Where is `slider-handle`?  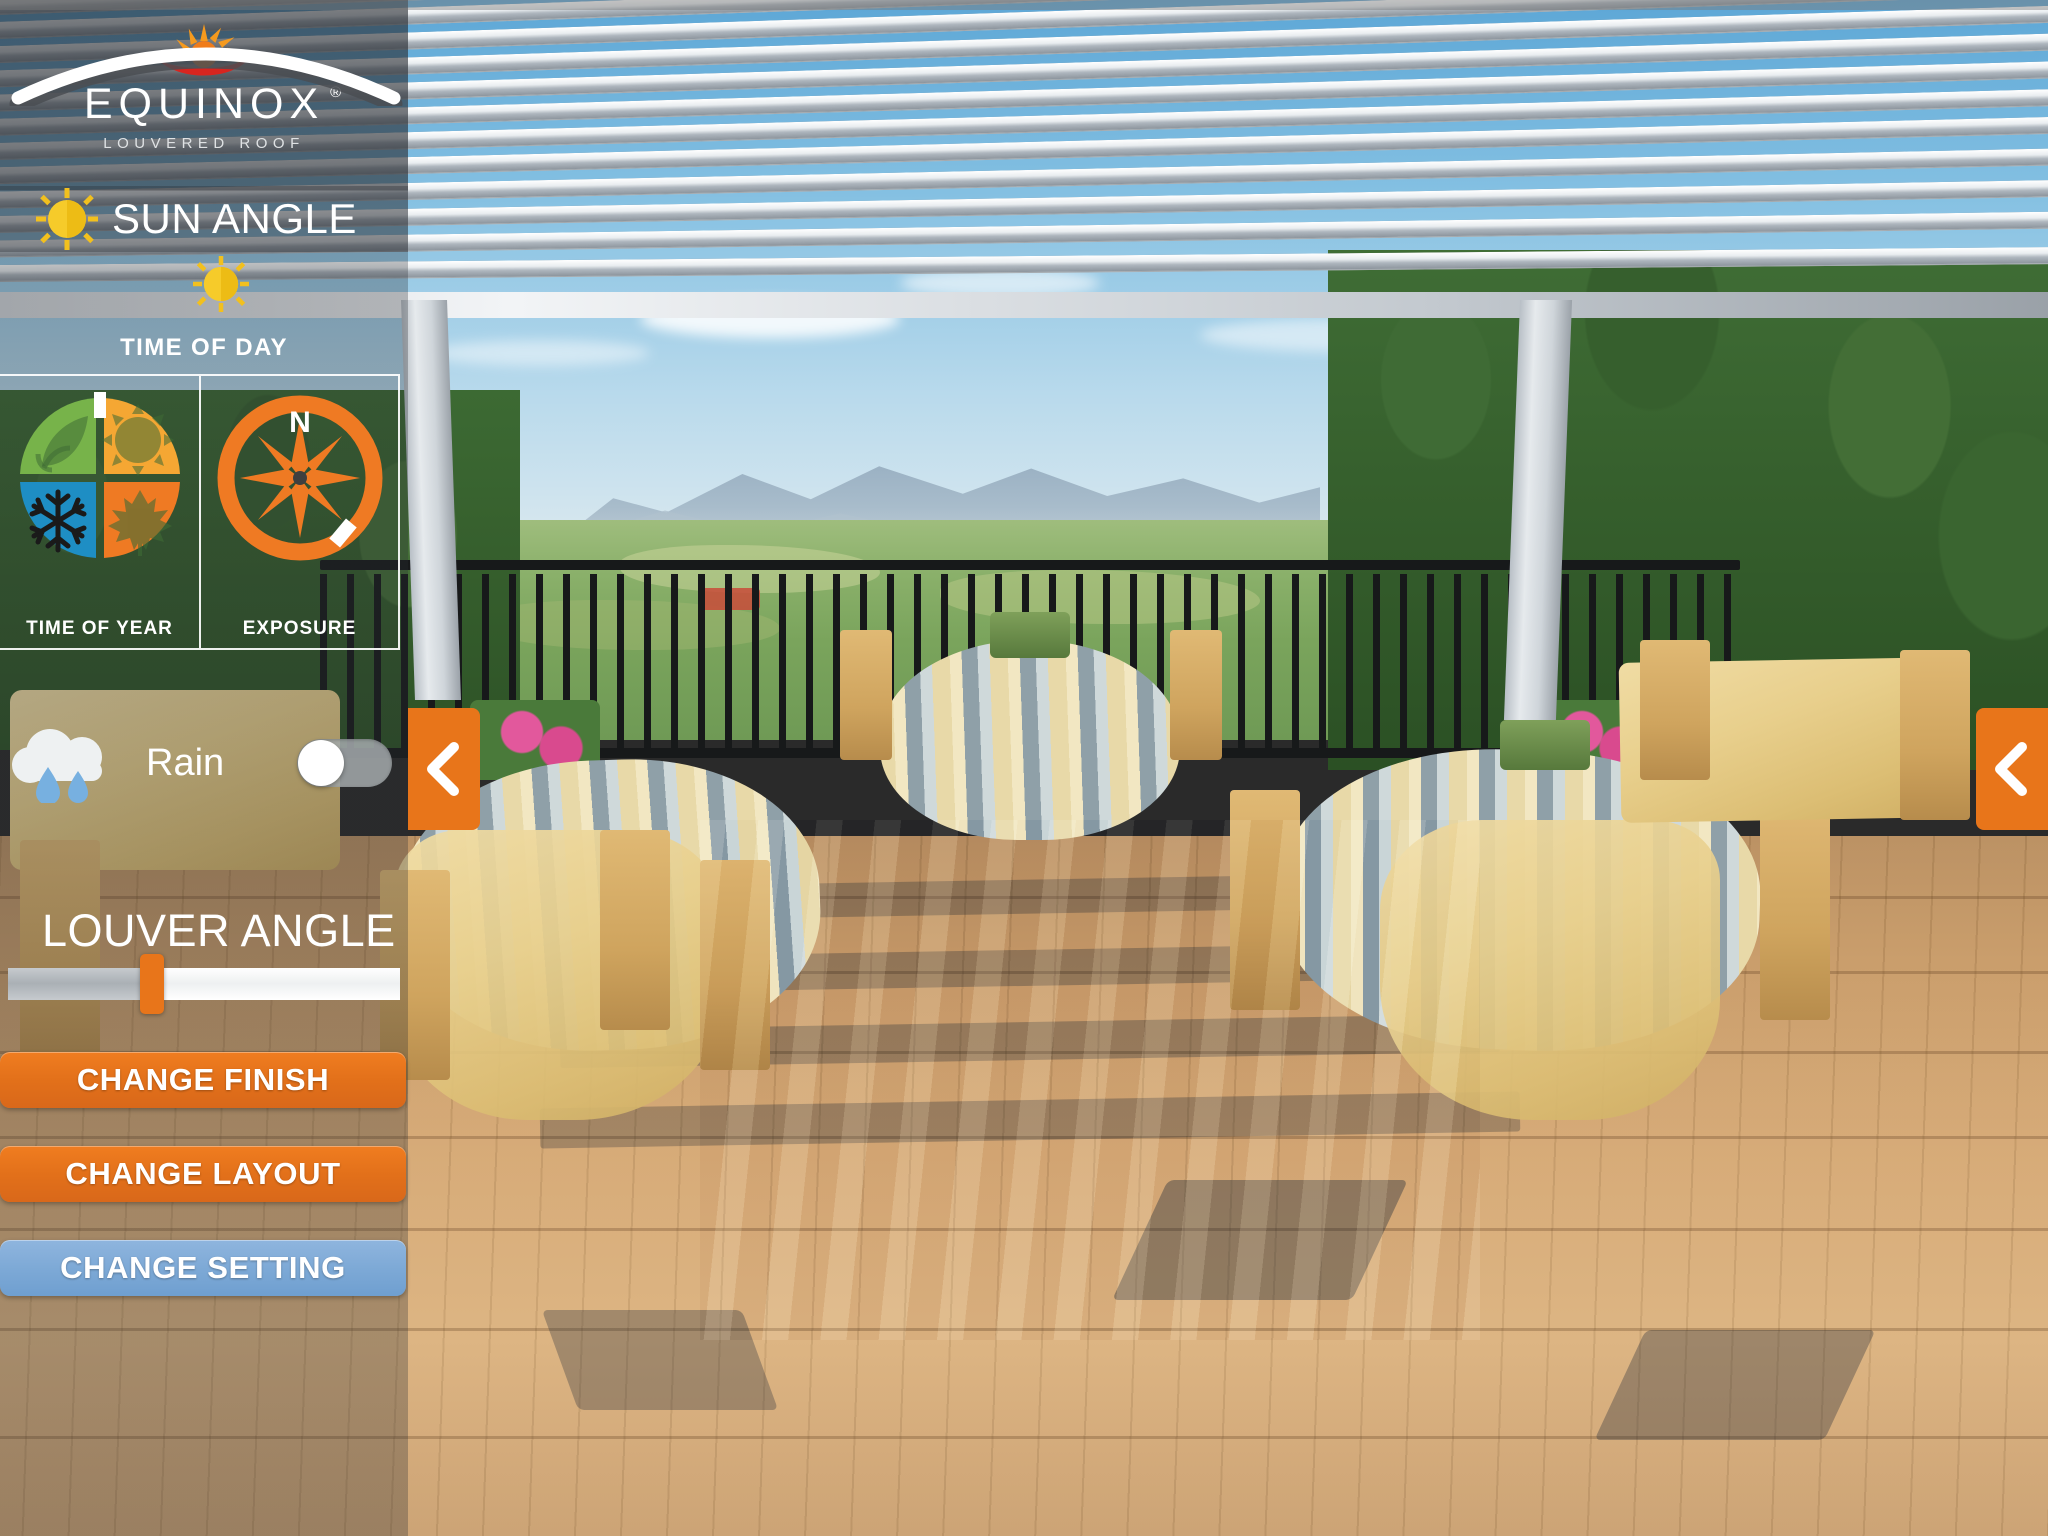
slider-handle is located at coordinates (152, 984).